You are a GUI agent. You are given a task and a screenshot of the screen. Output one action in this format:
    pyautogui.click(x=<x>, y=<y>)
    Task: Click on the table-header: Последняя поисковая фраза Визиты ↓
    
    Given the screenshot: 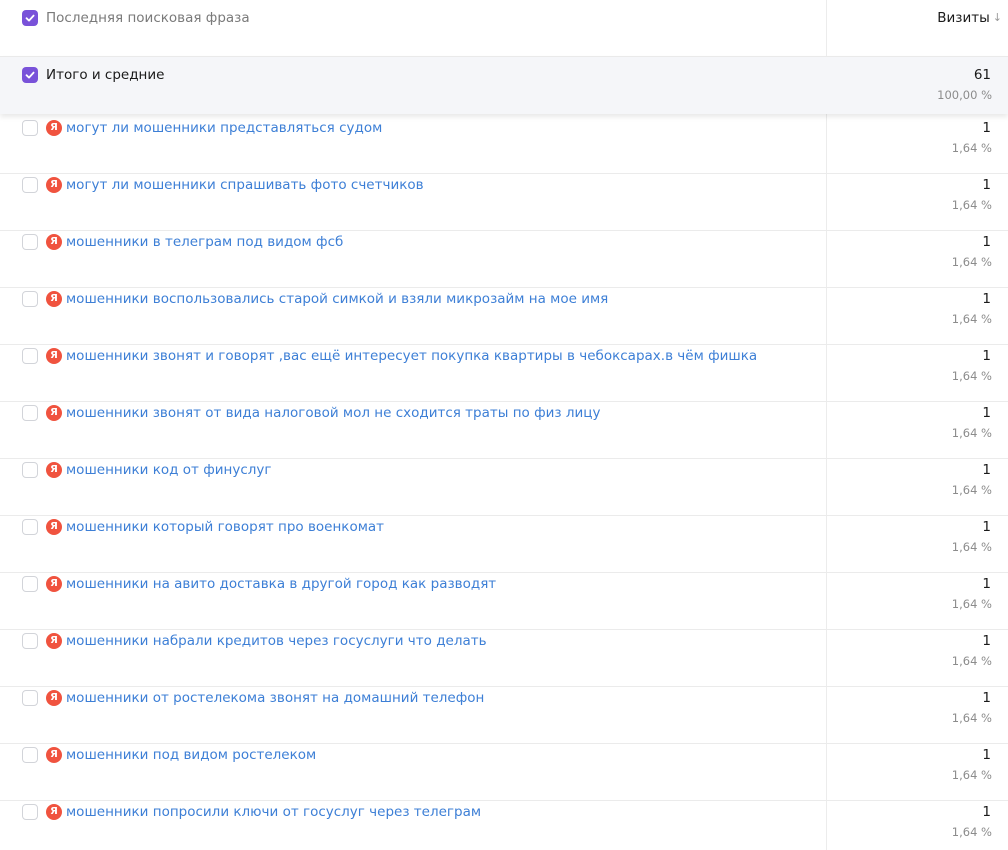 What is the action you would take?
    pyautogui.click(x=504, y=28)
    